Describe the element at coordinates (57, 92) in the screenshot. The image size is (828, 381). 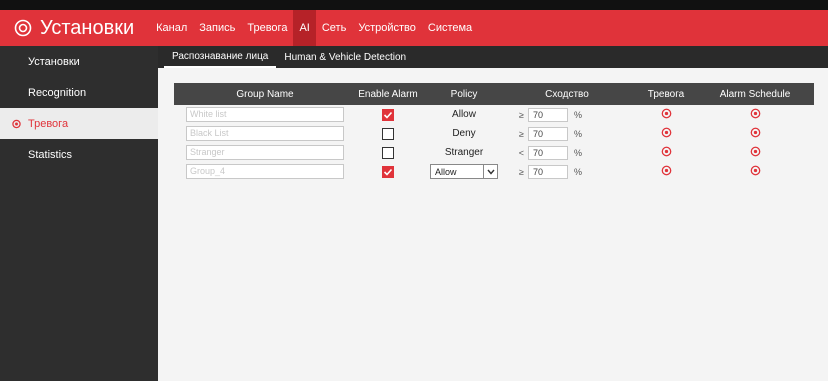
I see `sidebar-item-label: Recognition` at that location.